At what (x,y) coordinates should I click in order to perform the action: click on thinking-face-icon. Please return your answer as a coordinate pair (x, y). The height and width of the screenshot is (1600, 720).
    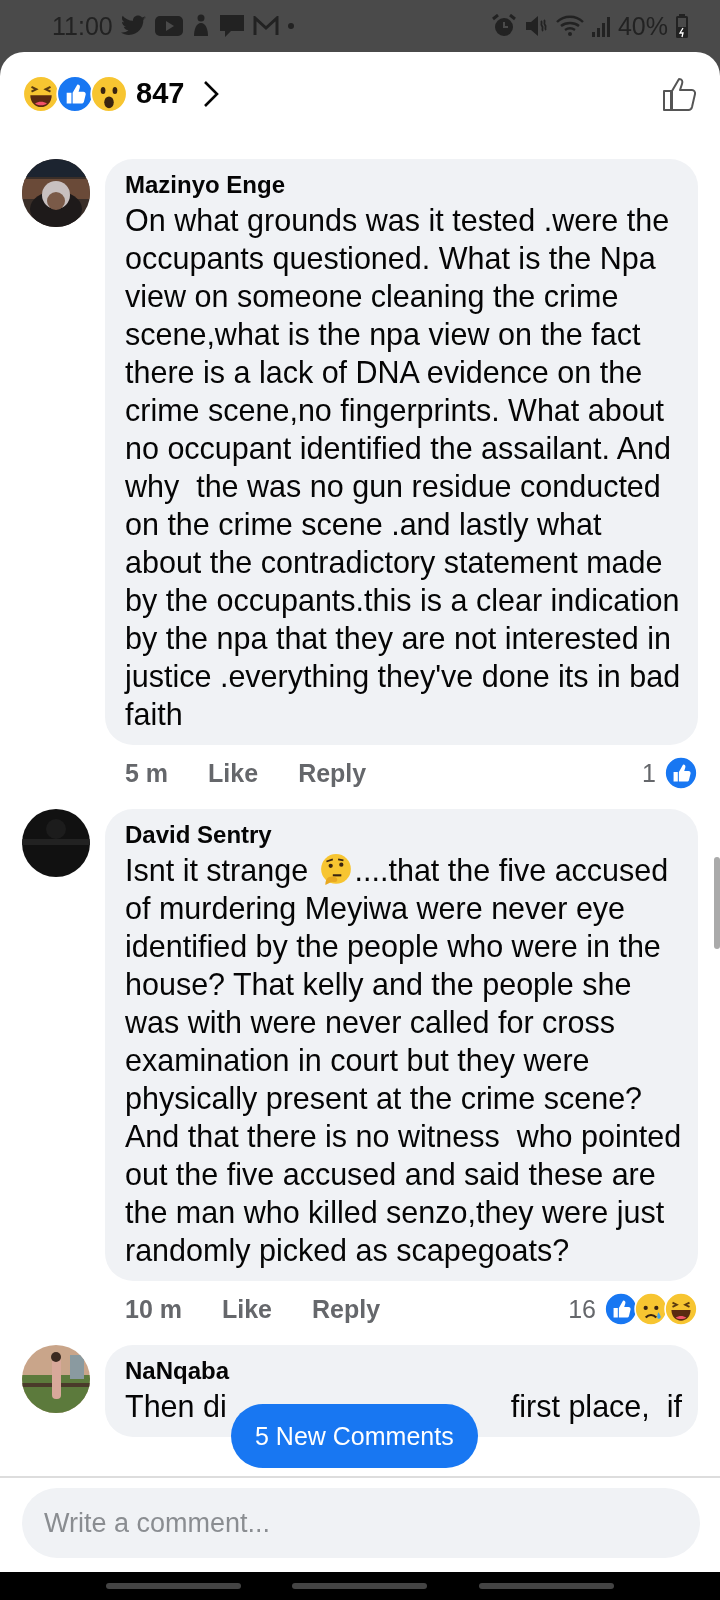
    Looking at the image, I should click on (335, 870).